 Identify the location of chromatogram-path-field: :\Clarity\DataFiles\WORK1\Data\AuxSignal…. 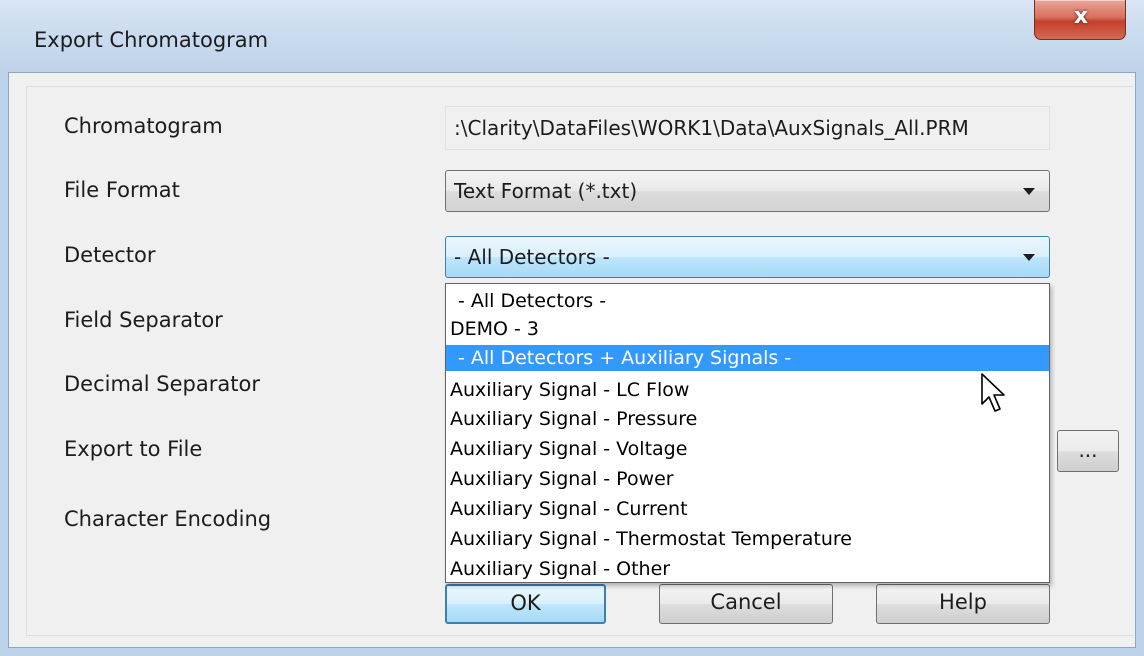
(747, 128).